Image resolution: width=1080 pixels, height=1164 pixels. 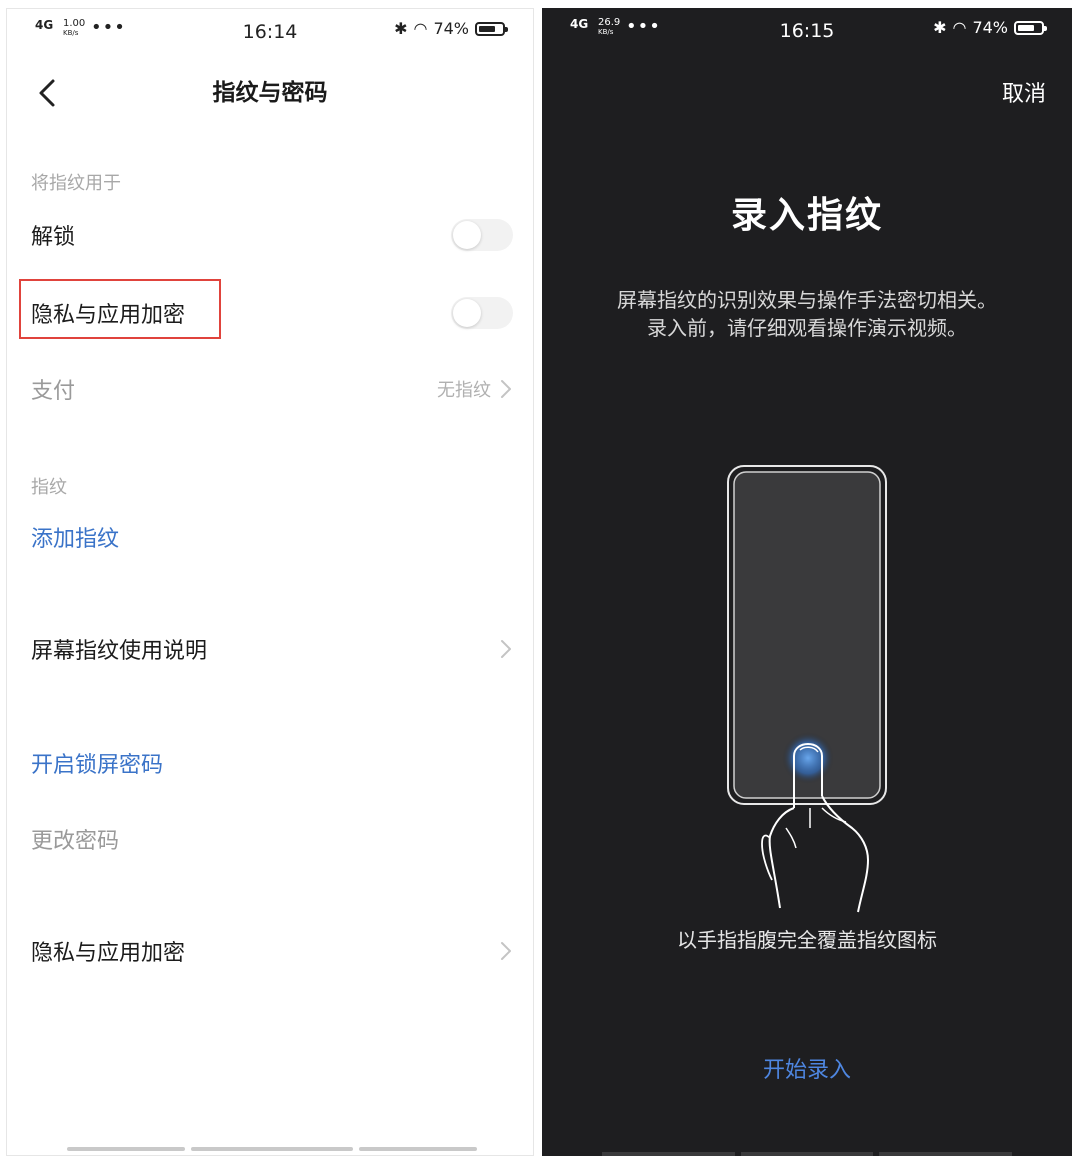 I want to click on change-password-label: 更改密码, so click(x=75, y=841).